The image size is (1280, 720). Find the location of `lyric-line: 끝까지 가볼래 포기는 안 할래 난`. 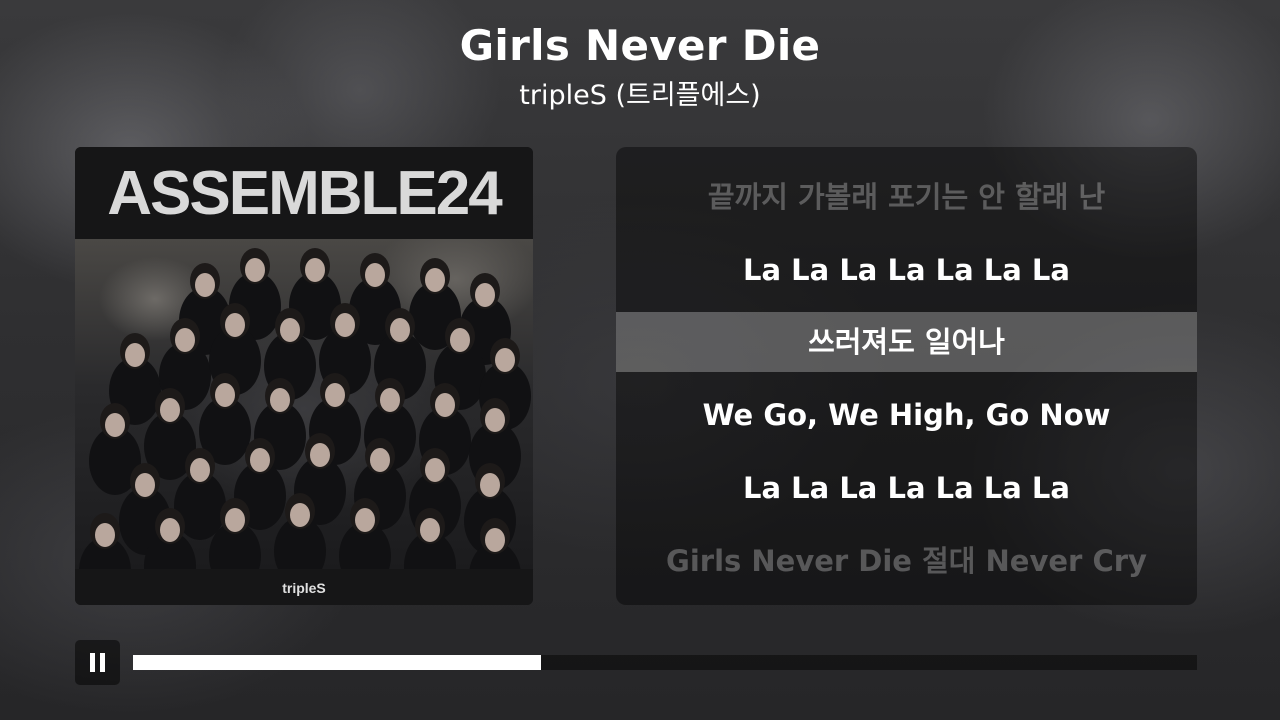

lyric-line: 끝까지 가볼래 포기는 안 할래 난 is located at coordinates (906, 197).